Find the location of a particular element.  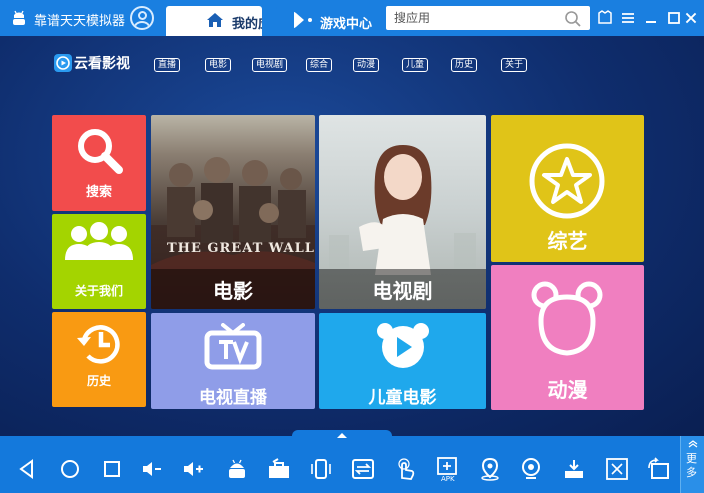

toolbox-icon is located at coordinates (279, 469).